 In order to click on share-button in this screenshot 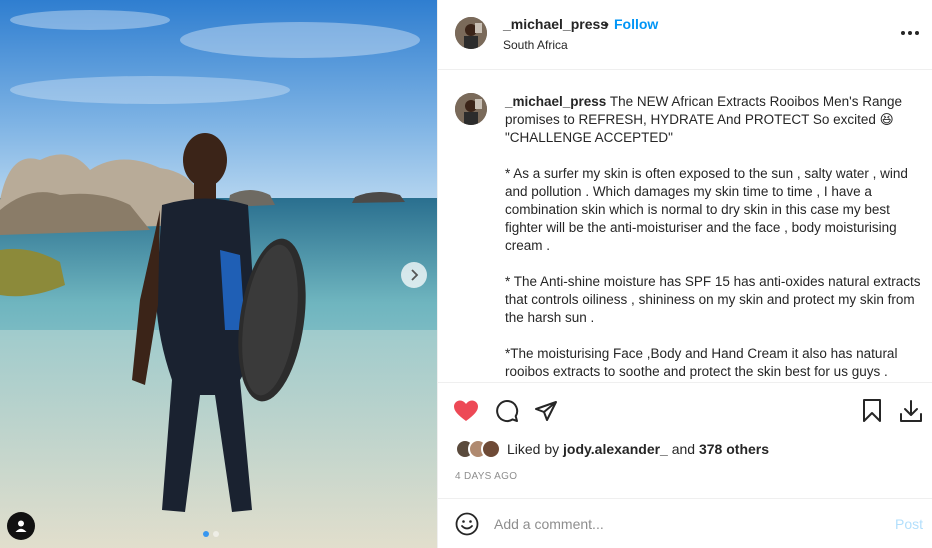, I will do `click(546, 411)`.